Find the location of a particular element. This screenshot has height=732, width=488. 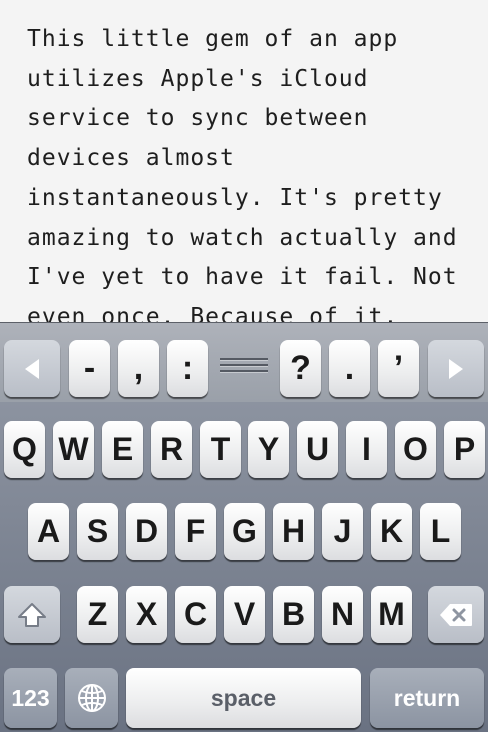

numbers-key: 123 is located at coordinates (30, 698).